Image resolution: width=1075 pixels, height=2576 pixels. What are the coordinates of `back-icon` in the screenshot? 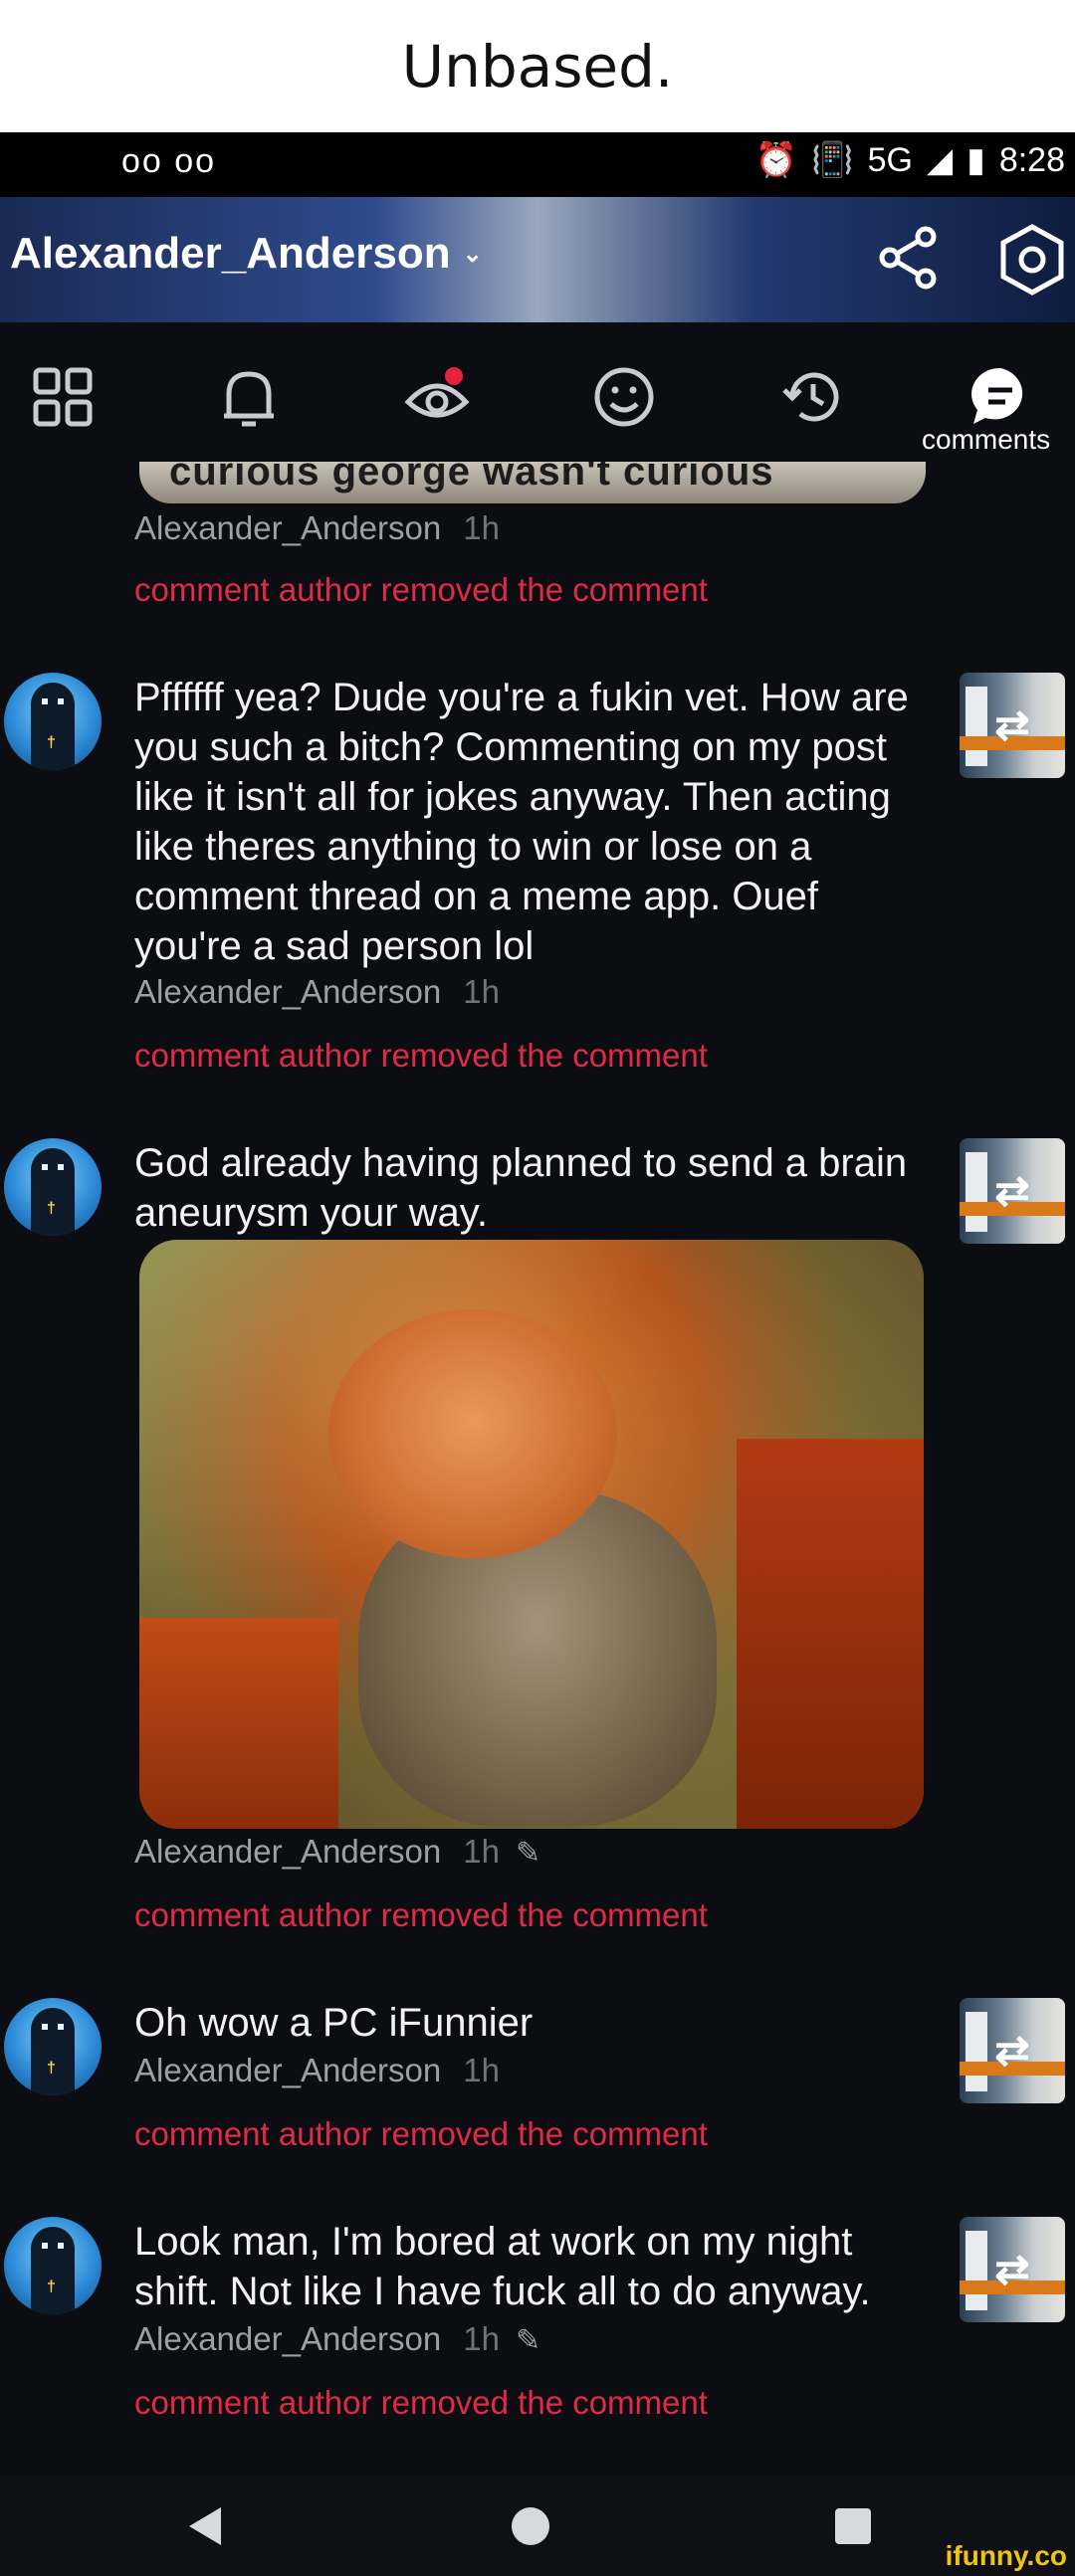 It's located at (206, 2526).